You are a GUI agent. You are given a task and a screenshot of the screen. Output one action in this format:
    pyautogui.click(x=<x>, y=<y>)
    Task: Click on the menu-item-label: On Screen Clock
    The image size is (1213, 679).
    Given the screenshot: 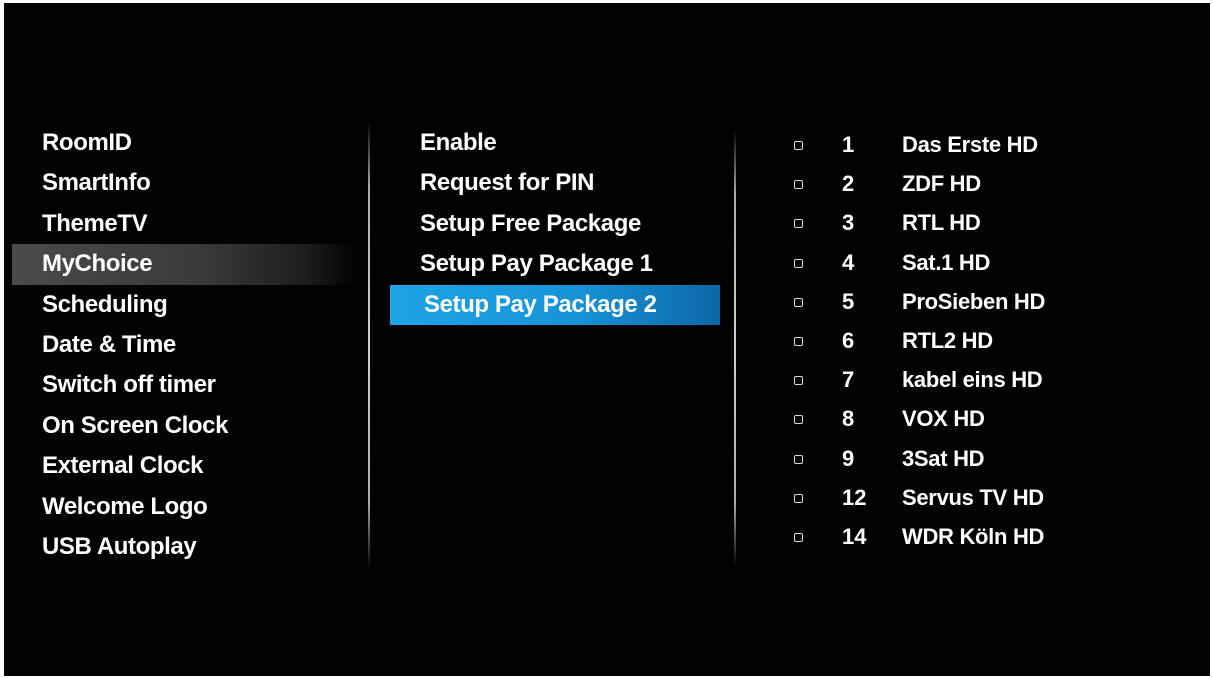 What is the action you would take?
    pyautogui.click(x=135, y=425)
    